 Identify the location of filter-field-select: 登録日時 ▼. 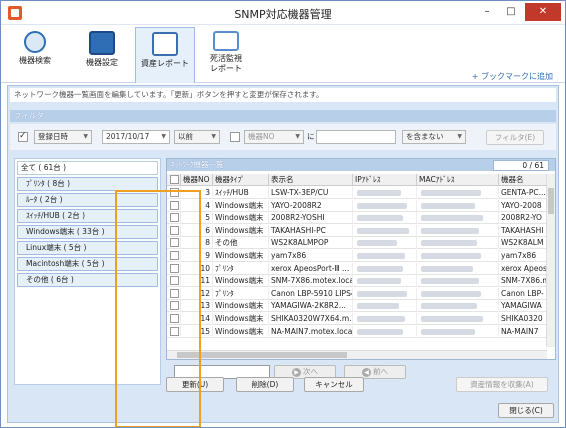
(63, 137).